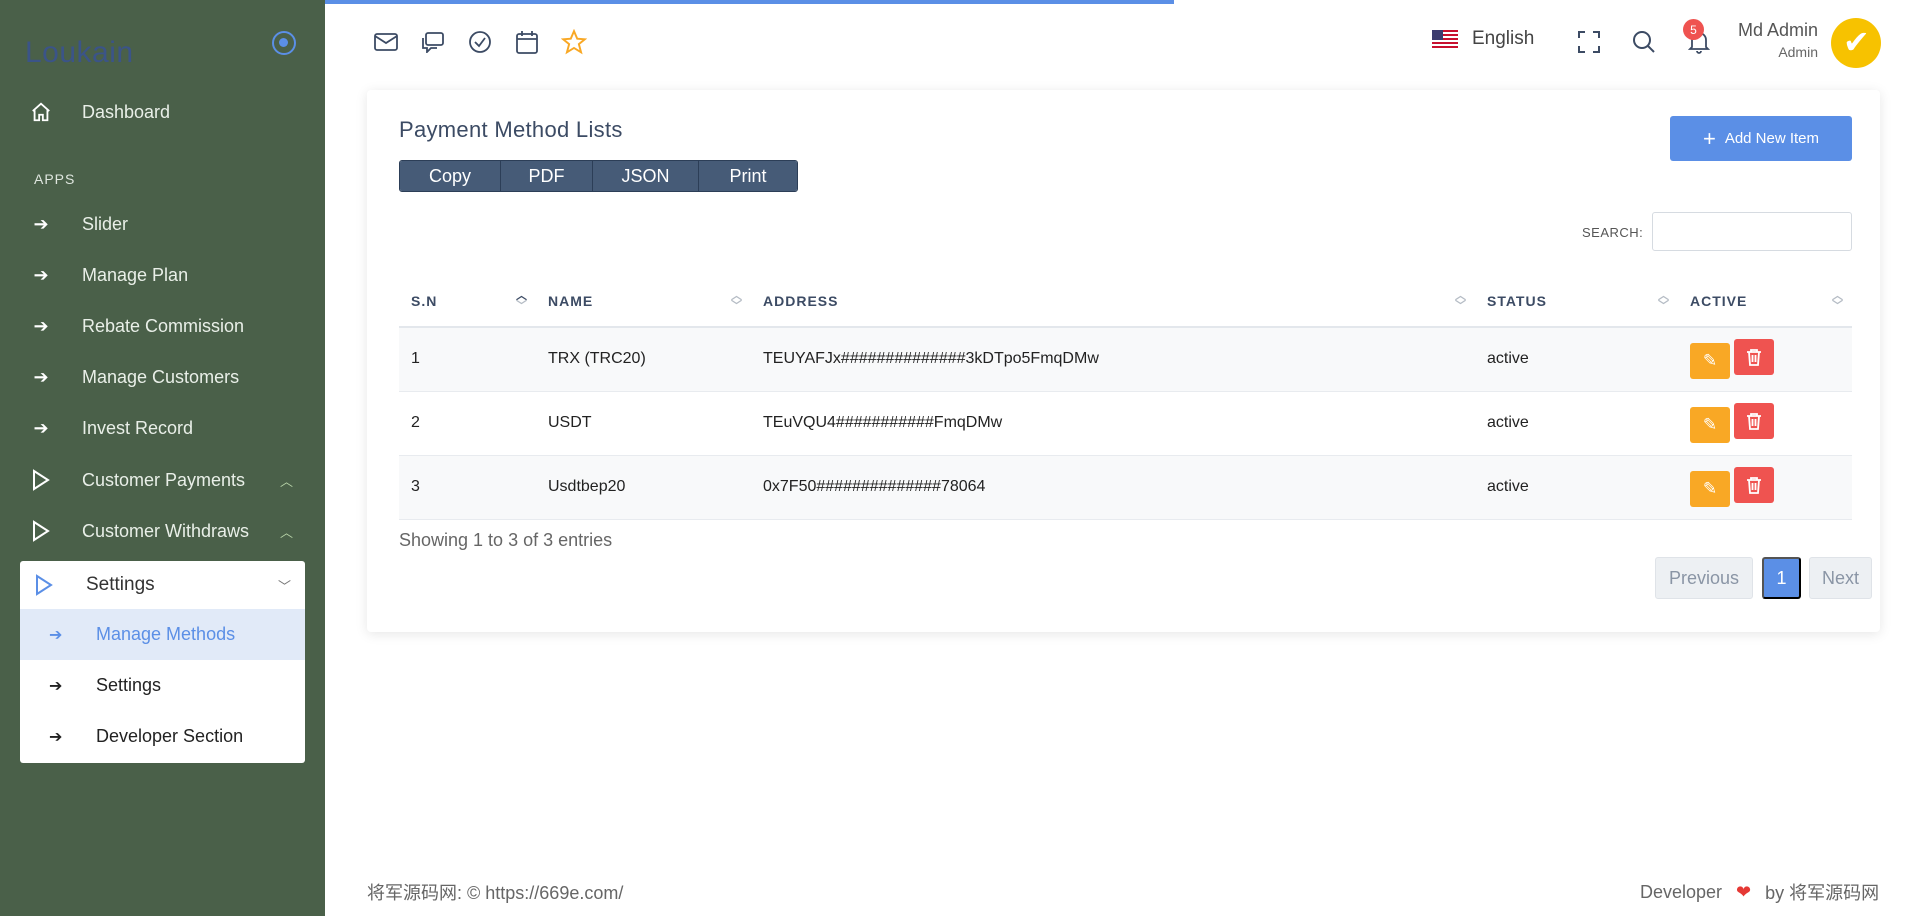 This screenshot has height=916, width=1919. What do you see at coordinates (287, 481) in the screenshot?
I see `chevron-up-icon: ︿` at bounding box center [287, 481].